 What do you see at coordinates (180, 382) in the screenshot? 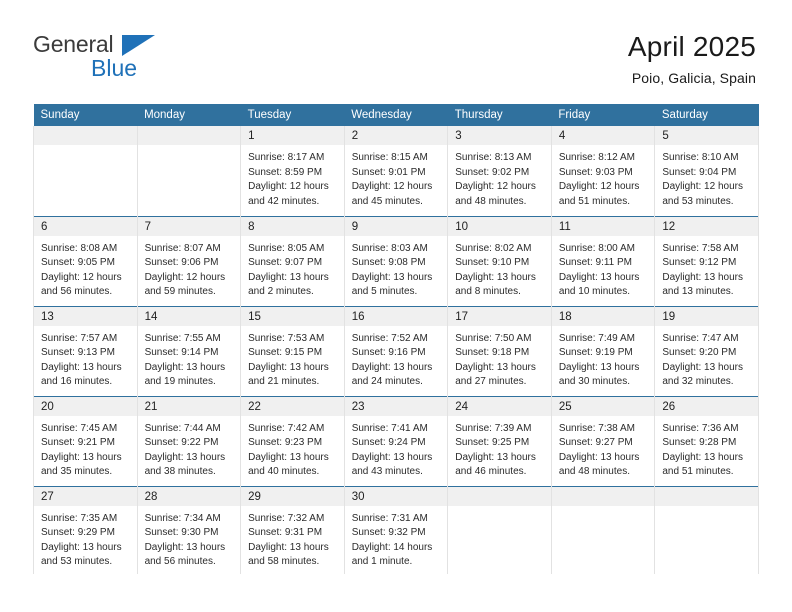
I see `day-detail-line: and 19 minutes.` at bounding box center [180, 382].